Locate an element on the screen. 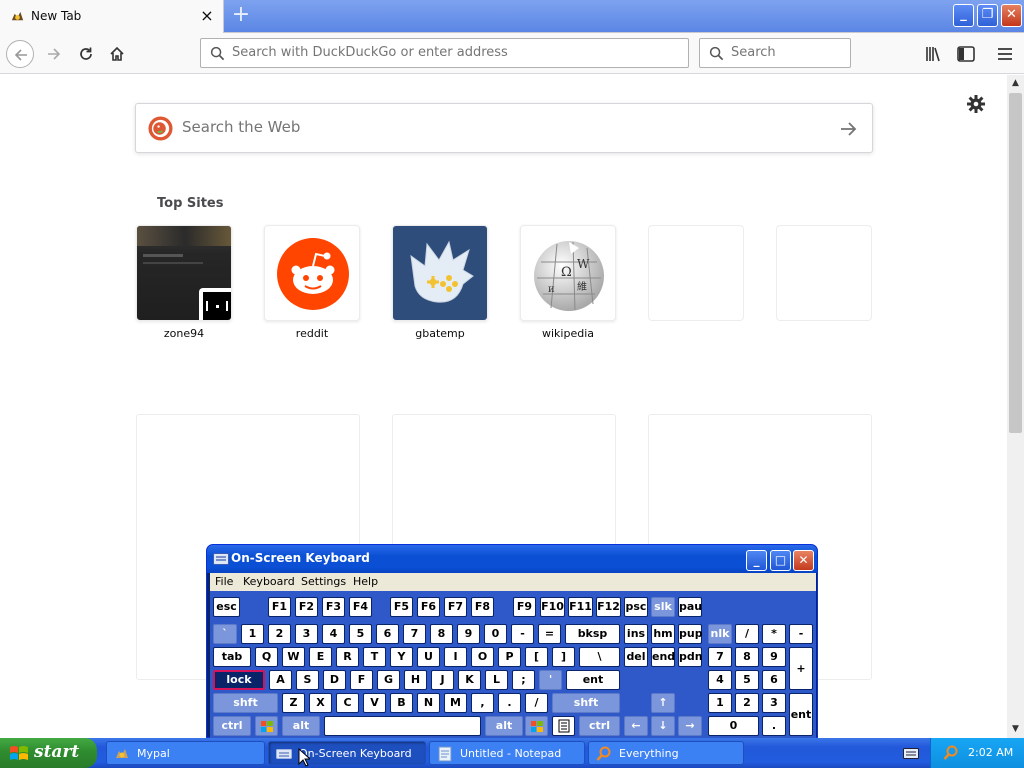 This screenshot has height=768, width=1024. key-numpad-4: 4 is located at coordinates (720, 680).